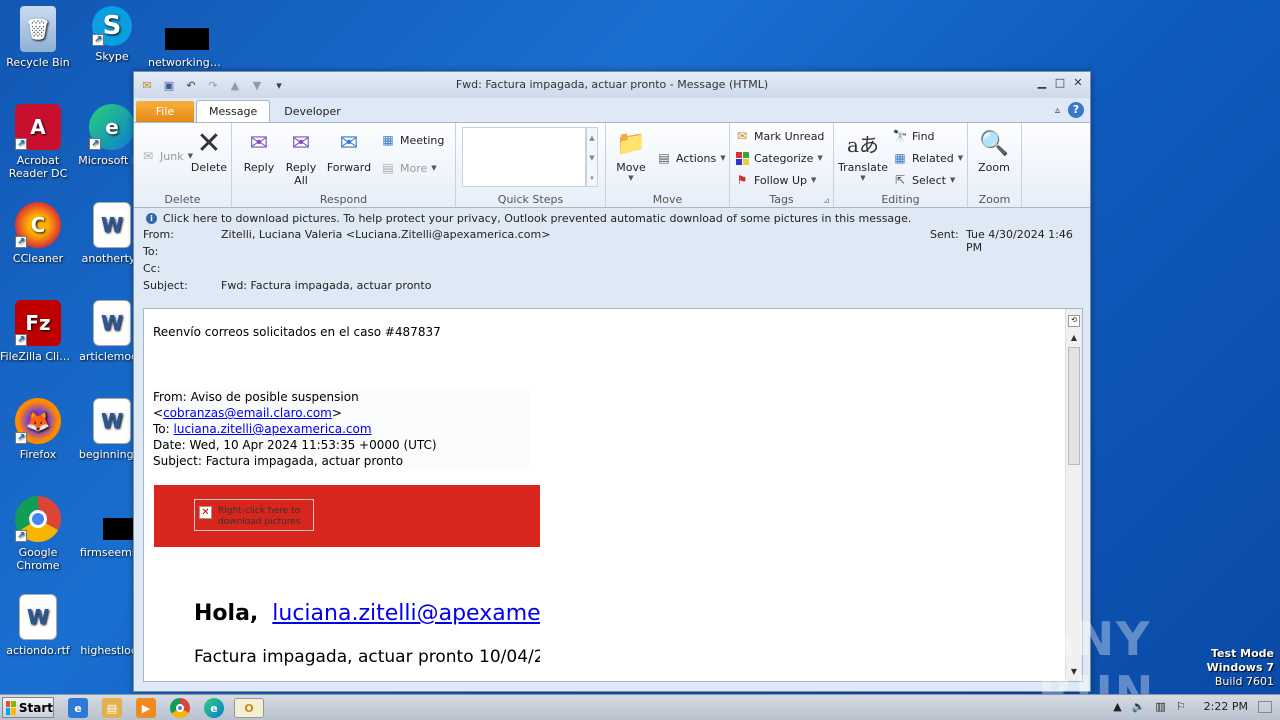  I want to click on show-desktop-button, so click(1265, 706).